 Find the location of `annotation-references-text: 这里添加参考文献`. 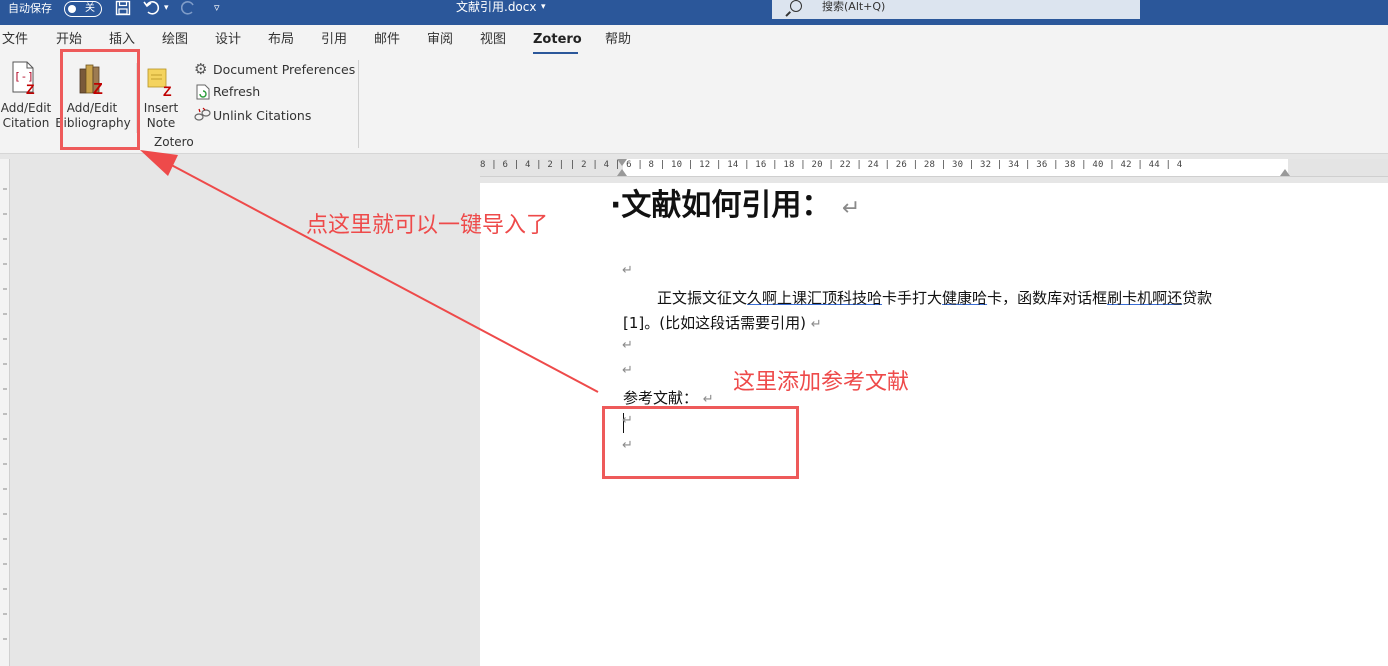

annotation-references-text: 这里添加参考文献 is located at coordinates (821, 382).